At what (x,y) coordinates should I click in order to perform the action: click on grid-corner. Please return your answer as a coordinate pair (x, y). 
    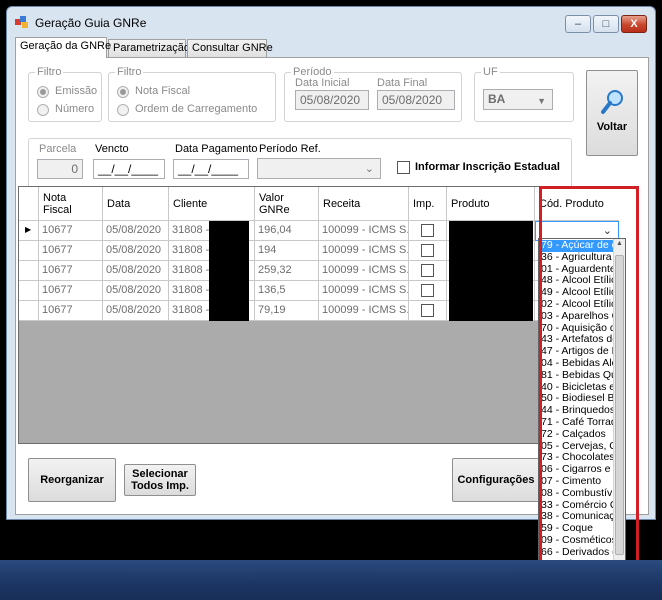
    Looking at the image, I should click on (29, 204).